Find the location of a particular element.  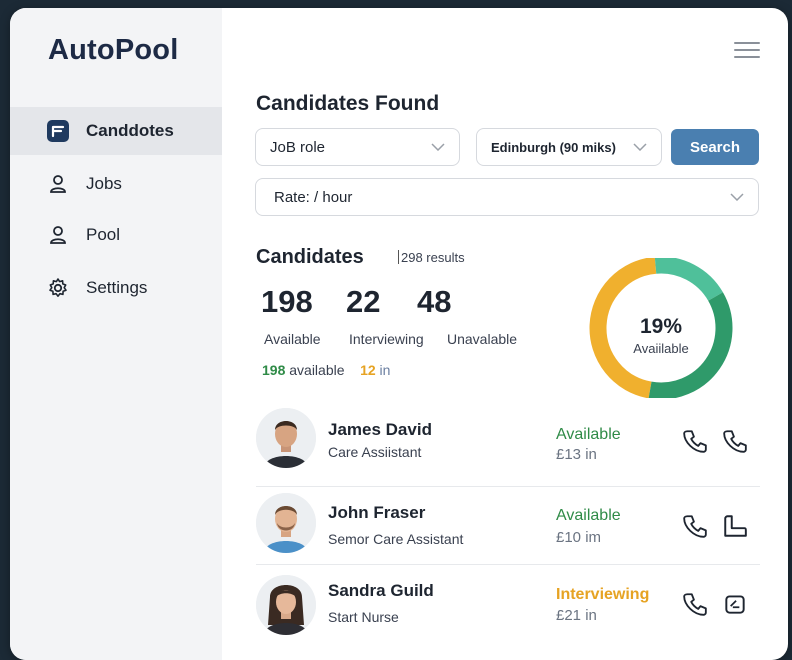

availability-summary: 198 available 12 in is located at coordinates (326, 370).